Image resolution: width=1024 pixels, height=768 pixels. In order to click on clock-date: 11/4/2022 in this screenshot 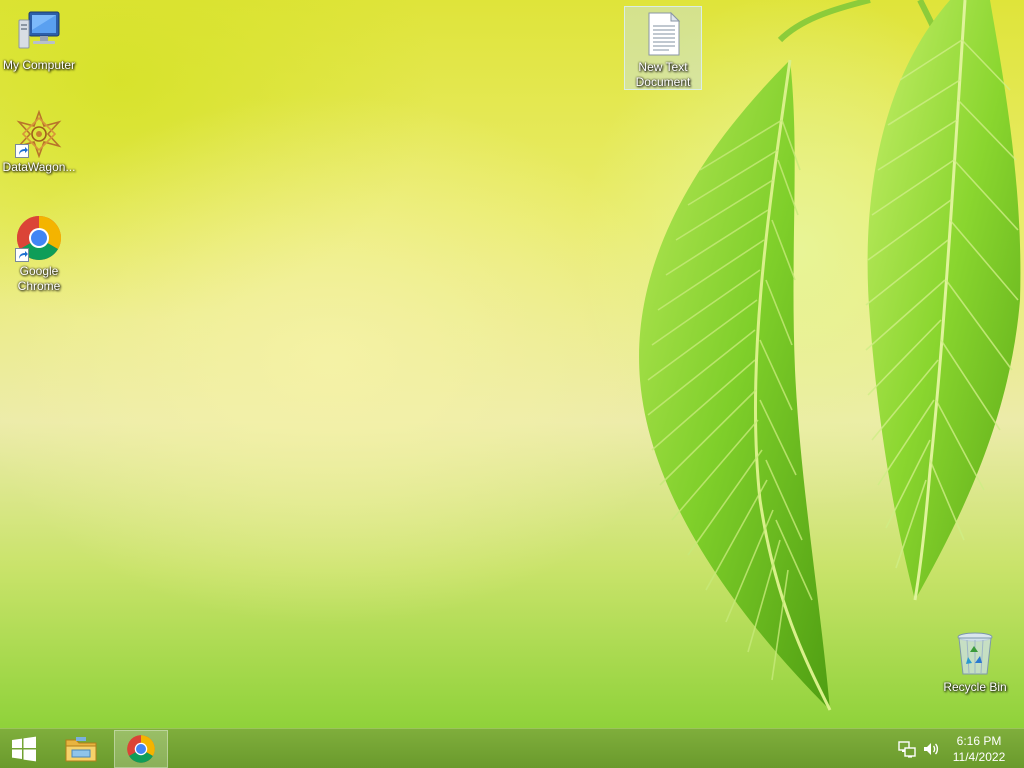, I will do `click(979, 757)`.